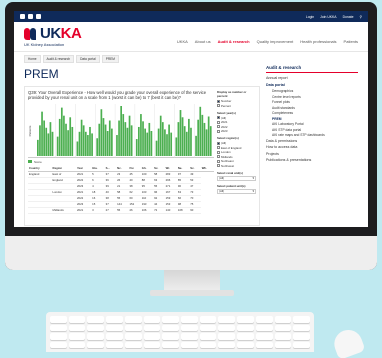  I want to click on facebook-icon, so click(22, 16).